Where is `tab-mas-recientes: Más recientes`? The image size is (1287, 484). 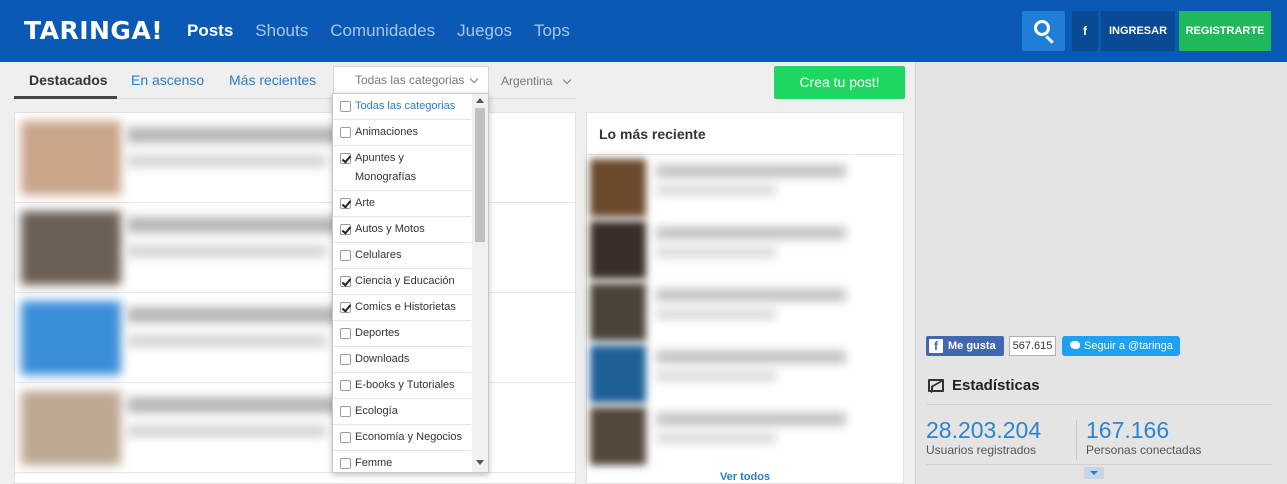 tab-mas-recientes: Más recientes is located at coordinates (272, 80).